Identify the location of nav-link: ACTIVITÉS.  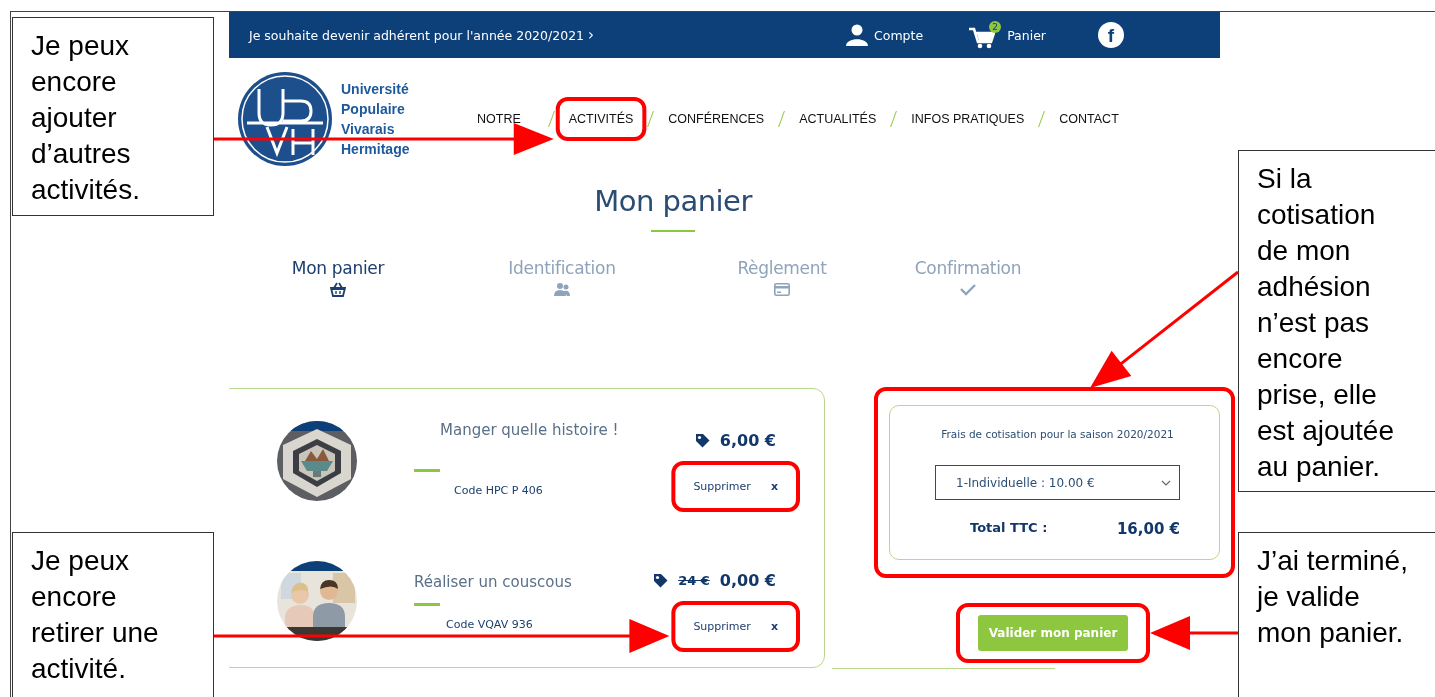
(601, 119).